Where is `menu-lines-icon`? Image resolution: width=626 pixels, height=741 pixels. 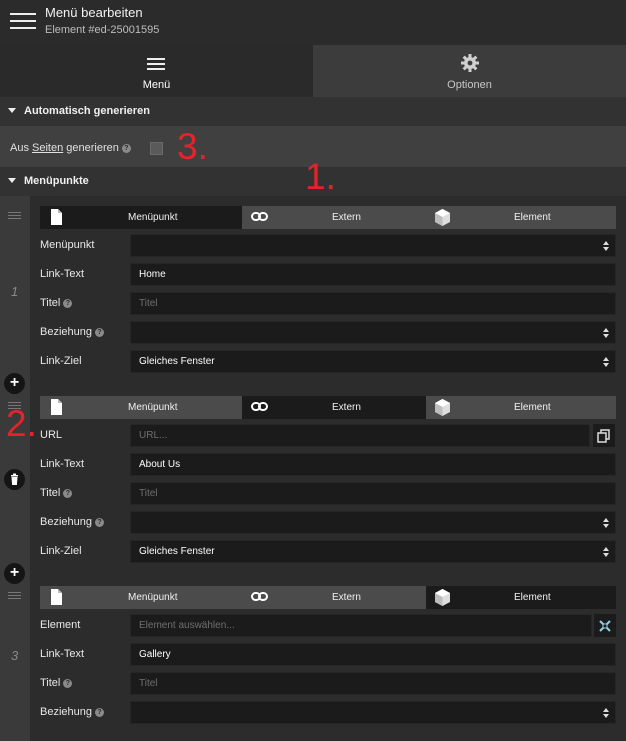 menu-lines-icon is located at coordinates (156, 64).